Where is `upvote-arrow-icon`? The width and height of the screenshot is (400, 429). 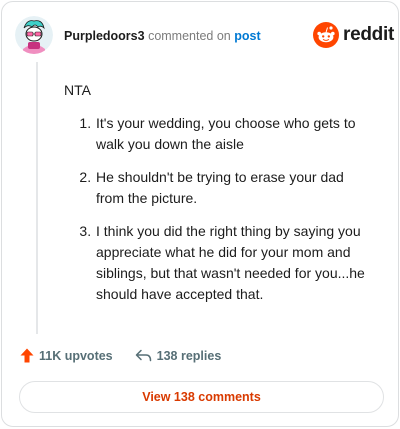
upvote-arrow-icon is located at coordinates (27, 355).